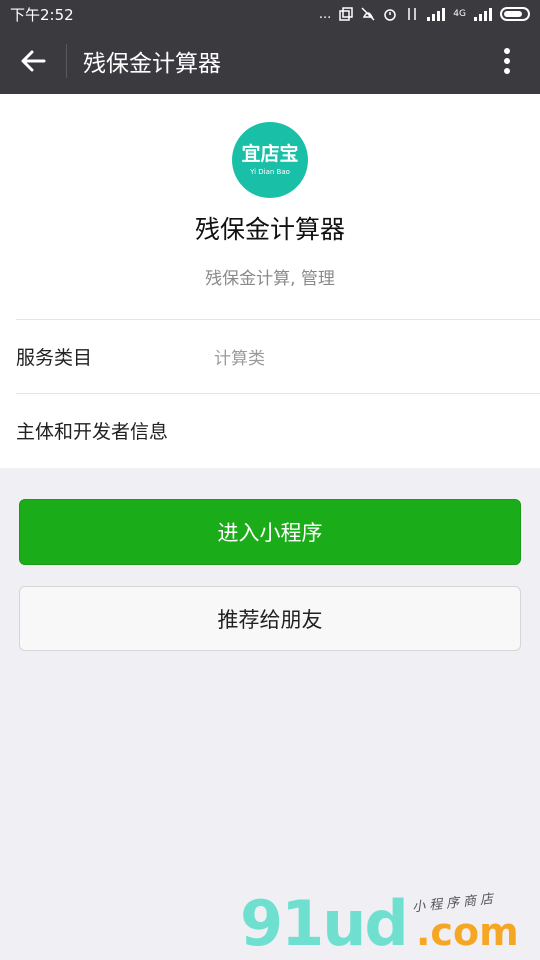 The width and height of the screenshot is (540, 960). What do you see at coordinates (54, 358) in the screenshot?
I see `row-label: 服务类目` at bounding box center [54, 358].